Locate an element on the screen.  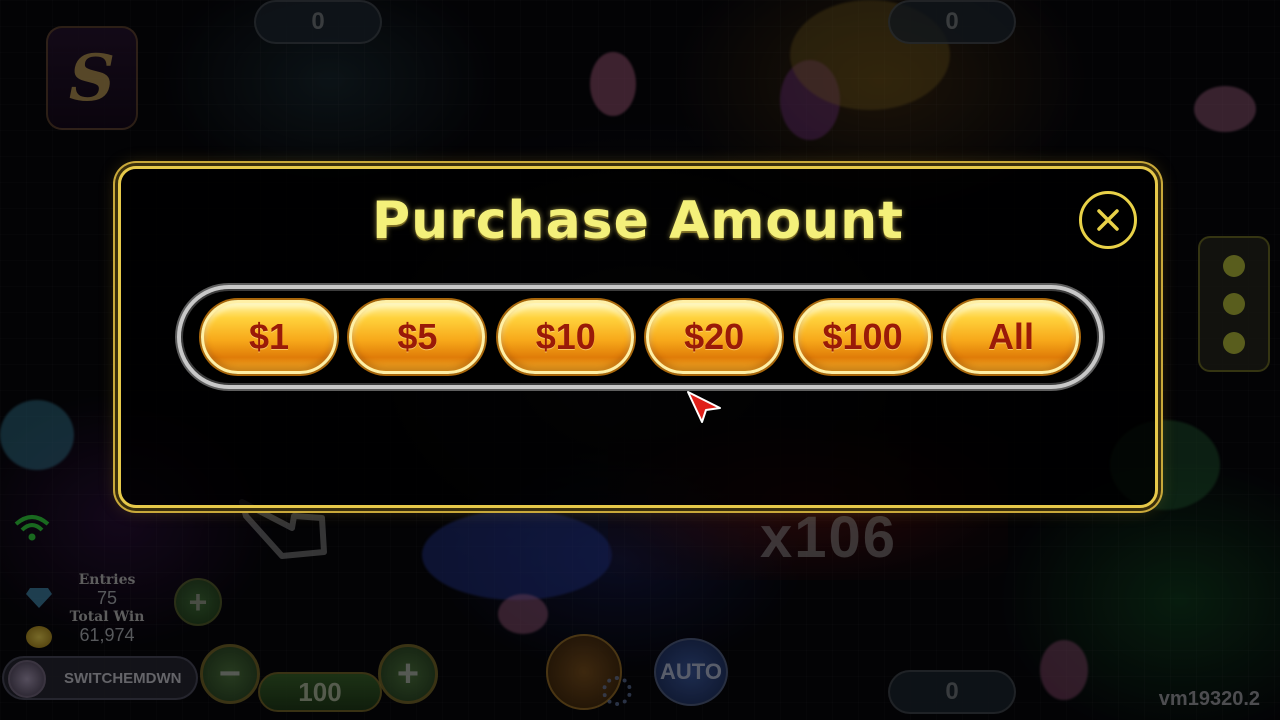
amount-all-button: All is located at coordinates (1010, 337).